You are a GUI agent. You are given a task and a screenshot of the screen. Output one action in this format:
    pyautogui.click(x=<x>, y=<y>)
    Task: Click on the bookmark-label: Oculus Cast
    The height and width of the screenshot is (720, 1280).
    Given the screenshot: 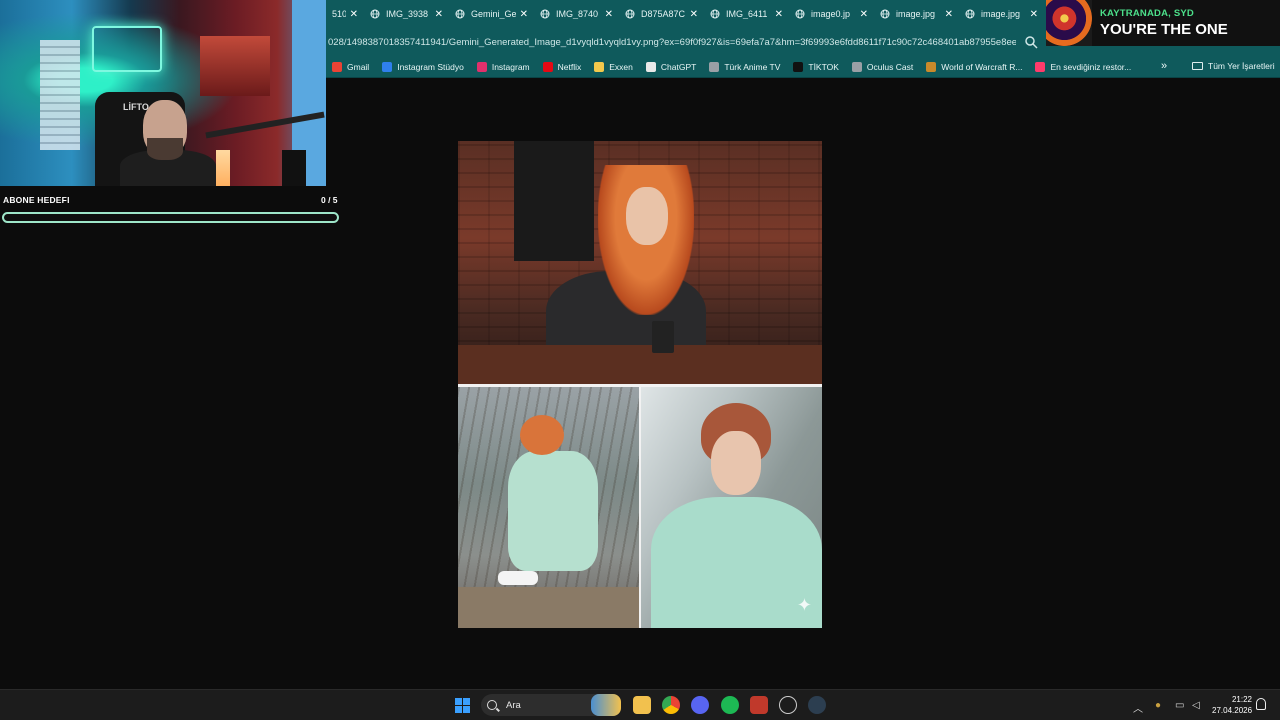 What is the action you would take?
    pyautogui.click(x=890, y=66)
    